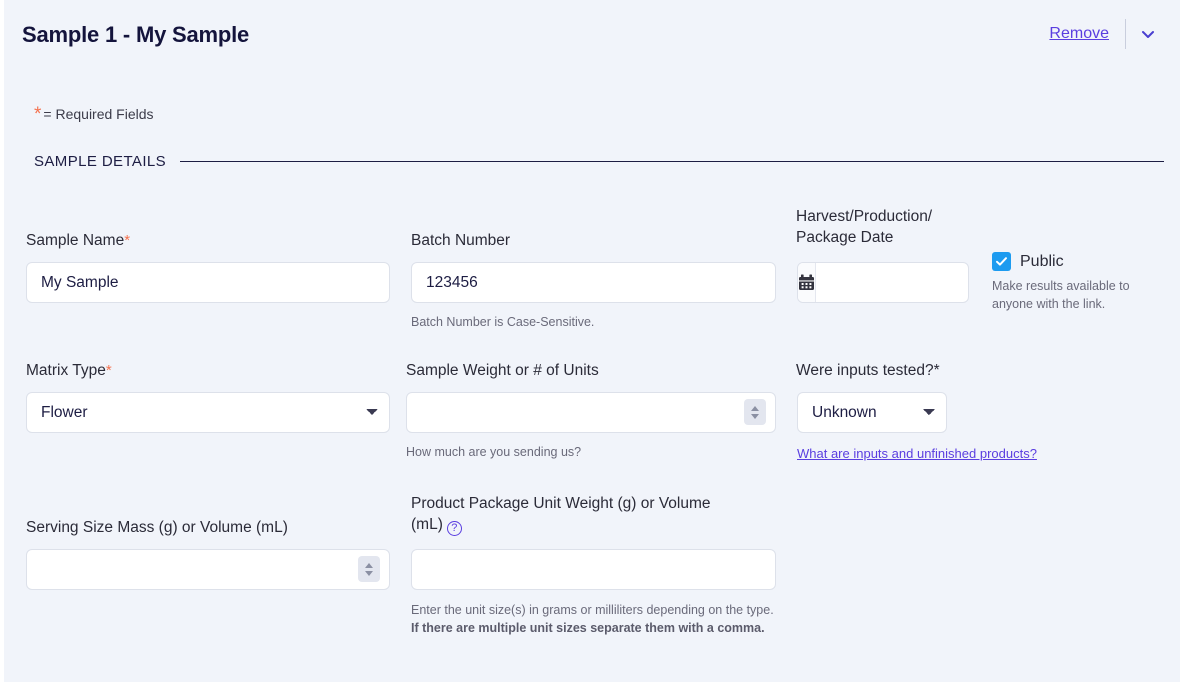 The image size is (1180, 682). Describe the element at coordinates (136, 34) in the screenshot. I see `page-title: Sample 1 - My Sample` at that location.